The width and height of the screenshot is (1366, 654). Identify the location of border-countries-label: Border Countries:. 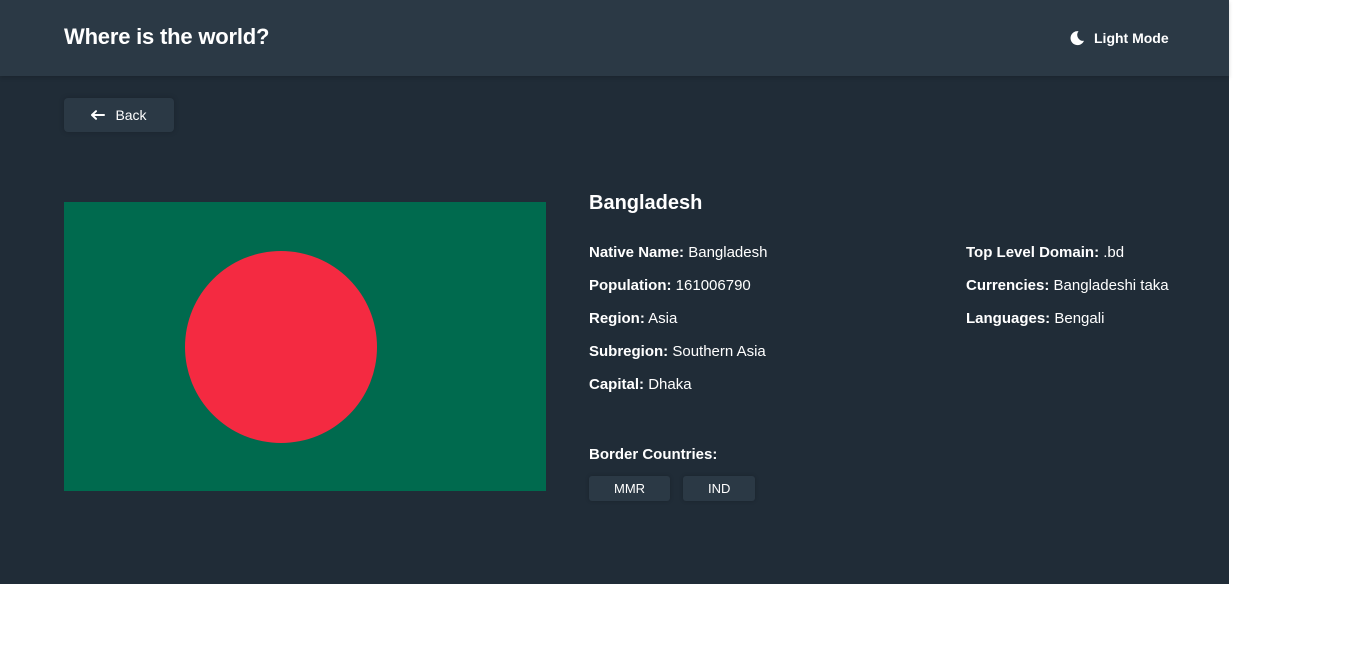
(653, 454).